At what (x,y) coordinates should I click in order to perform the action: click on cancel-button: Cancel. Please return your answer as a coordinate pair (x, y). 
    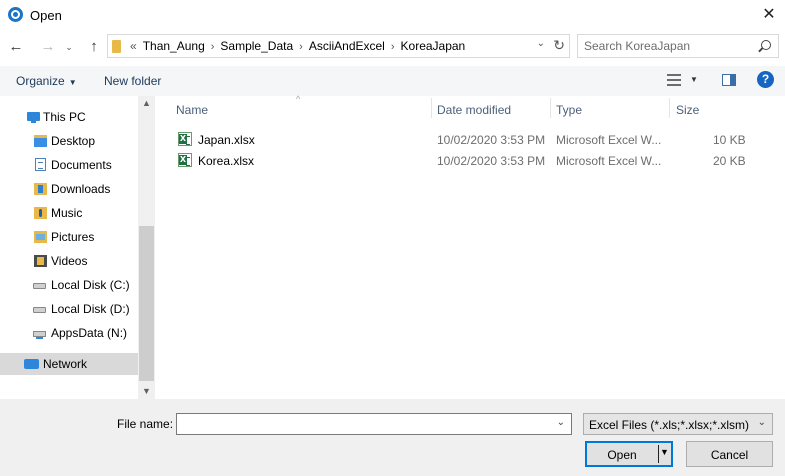
    Looking at the image, I should click on (729, 454).